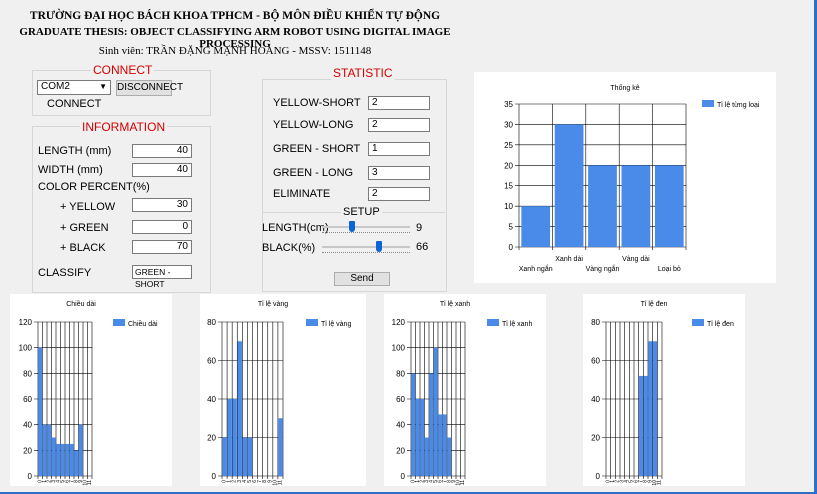 The height and width of the screenshot is (494, 817). What do you see at coordinates (162, 247) in the screenshot?
I see `black-field: 70` at bounding box center [162, 247].